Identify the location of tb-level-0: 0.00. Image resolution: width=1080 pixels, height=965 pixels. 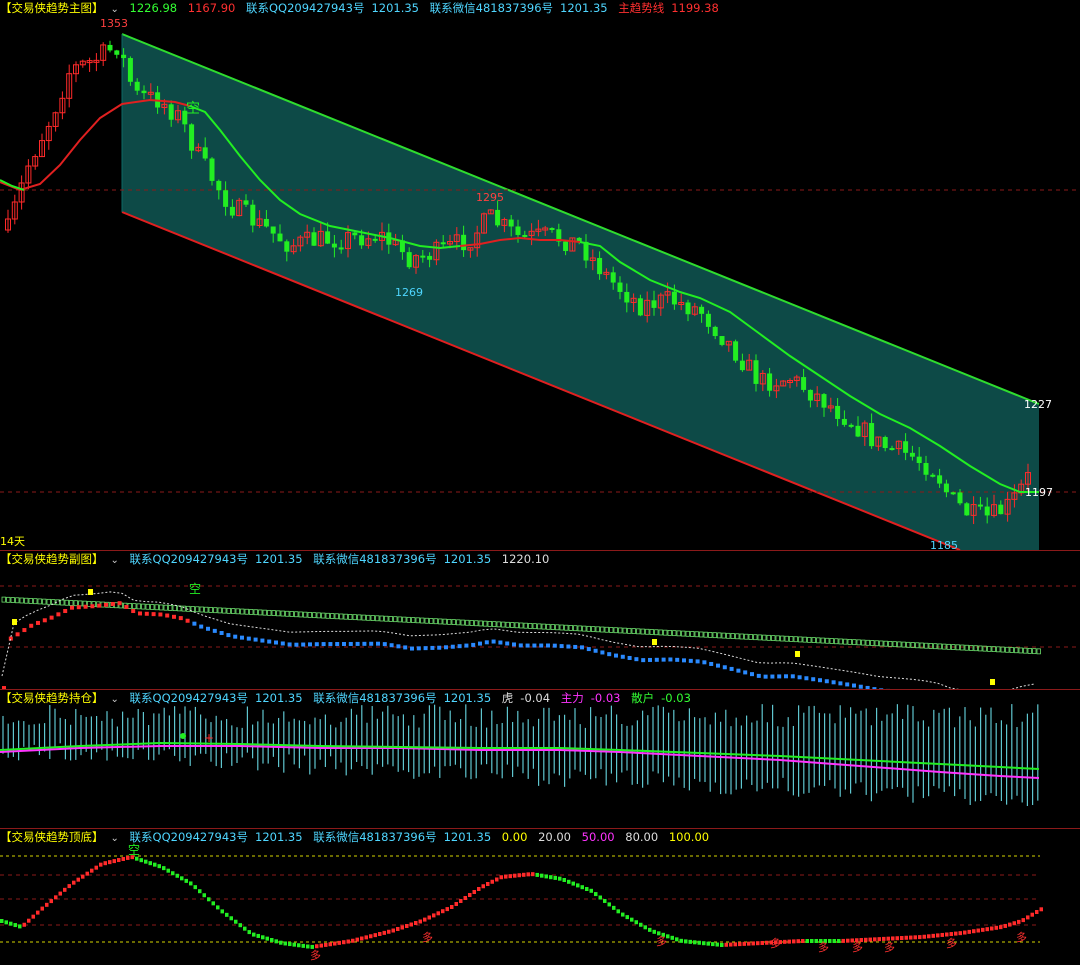
(514, 837).